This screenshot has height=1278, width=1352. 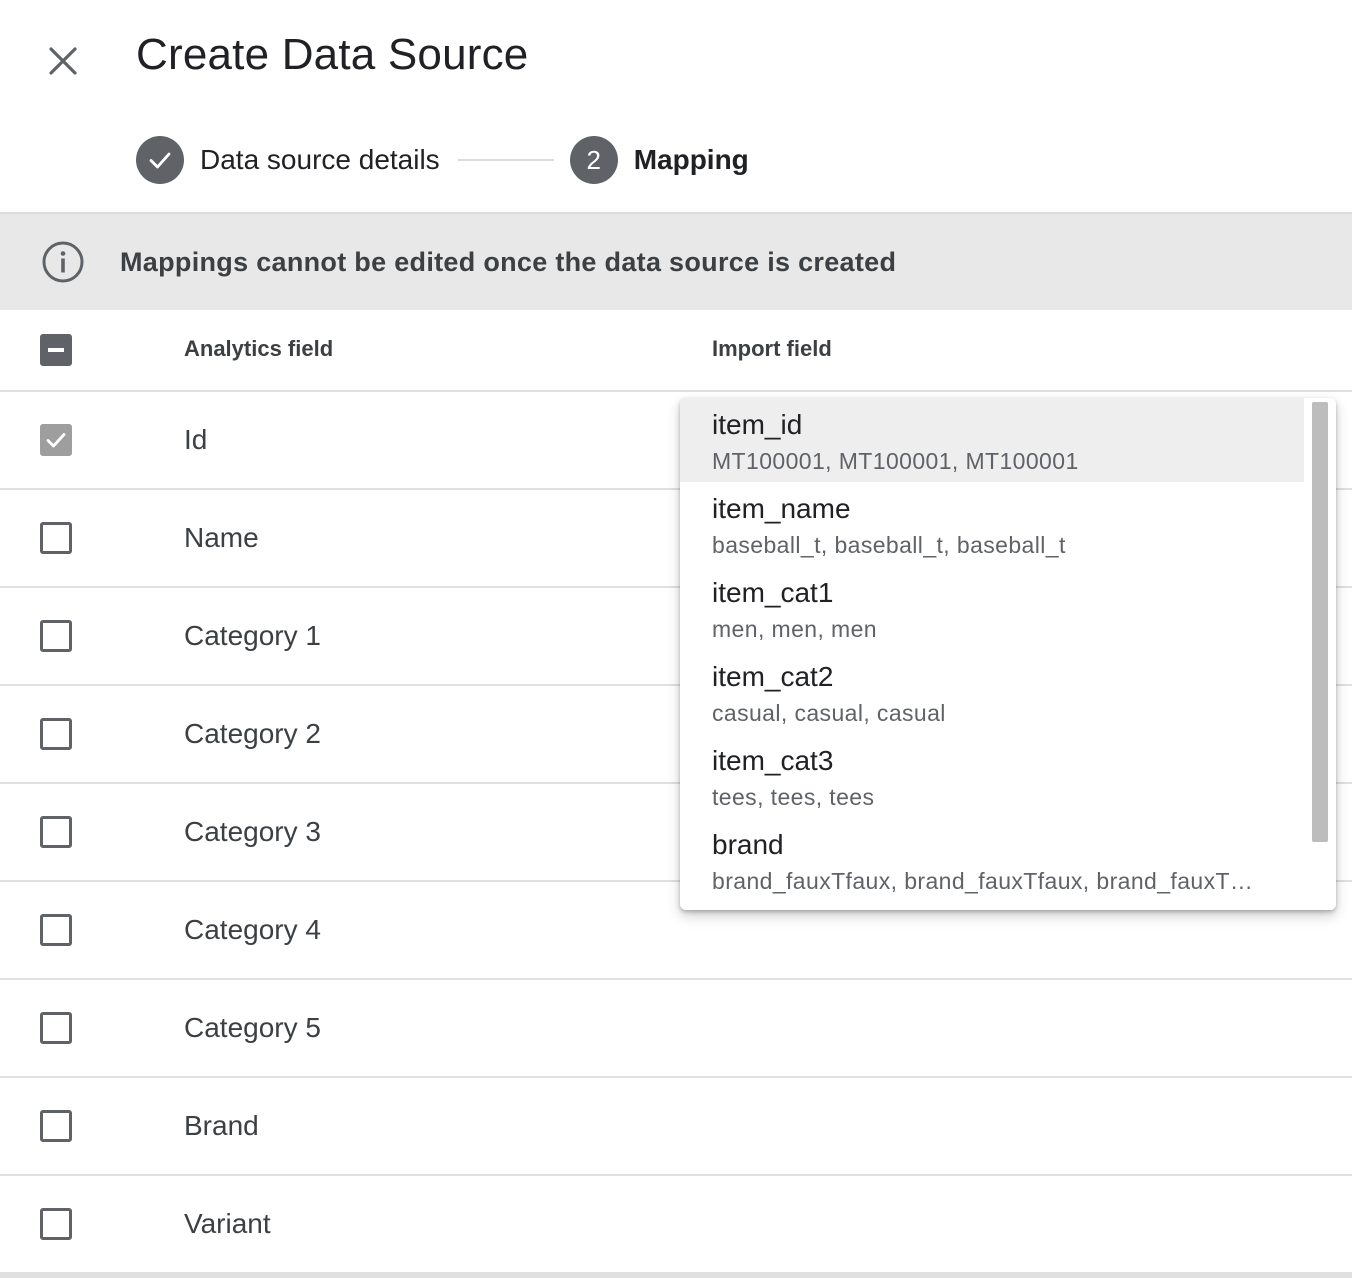 What do you see at coordinates (992, 440) in the screenshot?
I see `dropdown-option-item-id: item_id MT100001, MT100001, MT100001` at bounding box center [992, 440].